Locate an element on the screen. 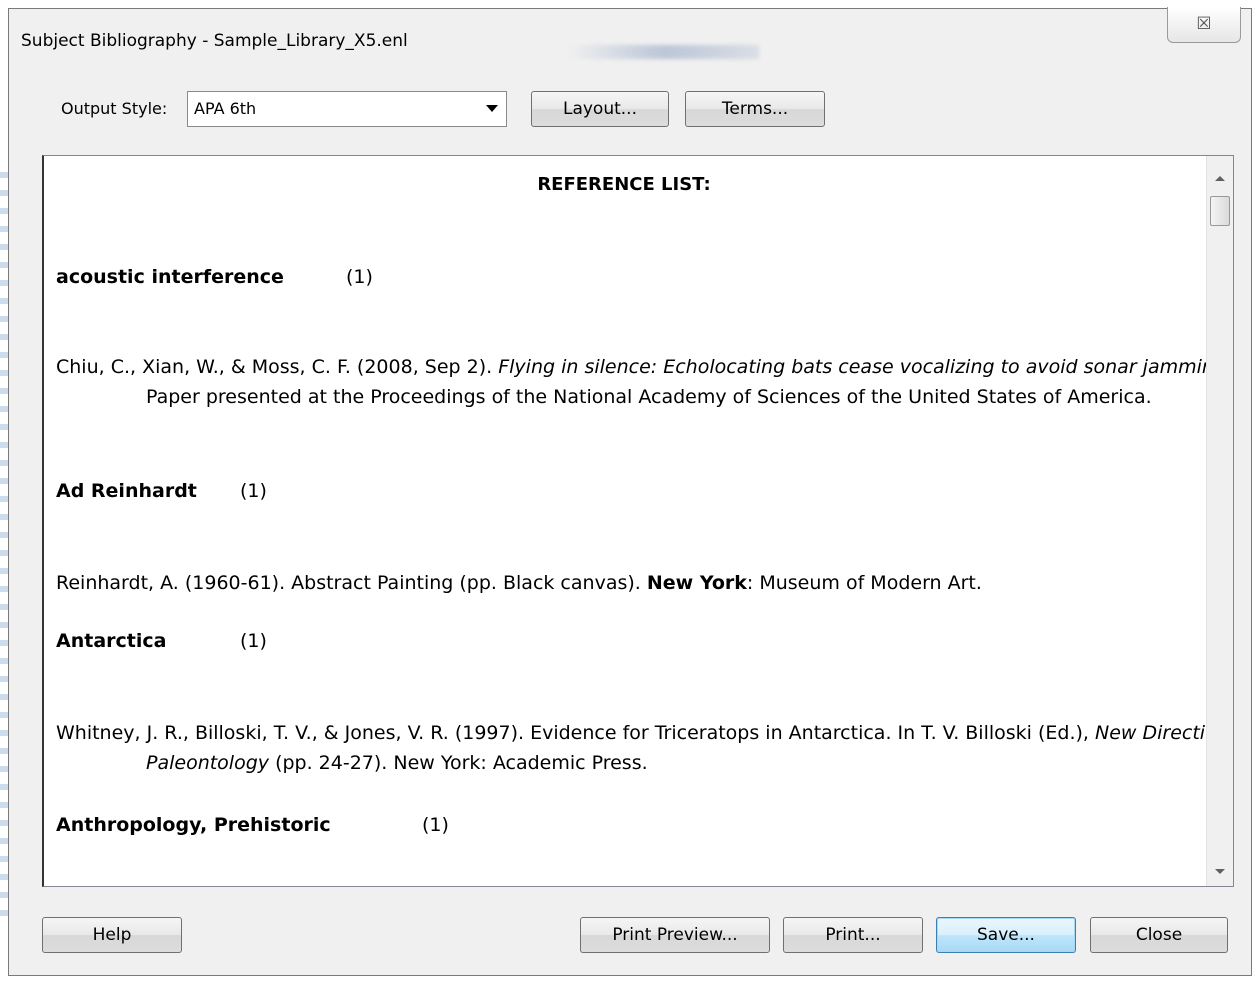 This screenshot has width=1255, height=981. close-button: Close is located at coordinates (1159, 935).